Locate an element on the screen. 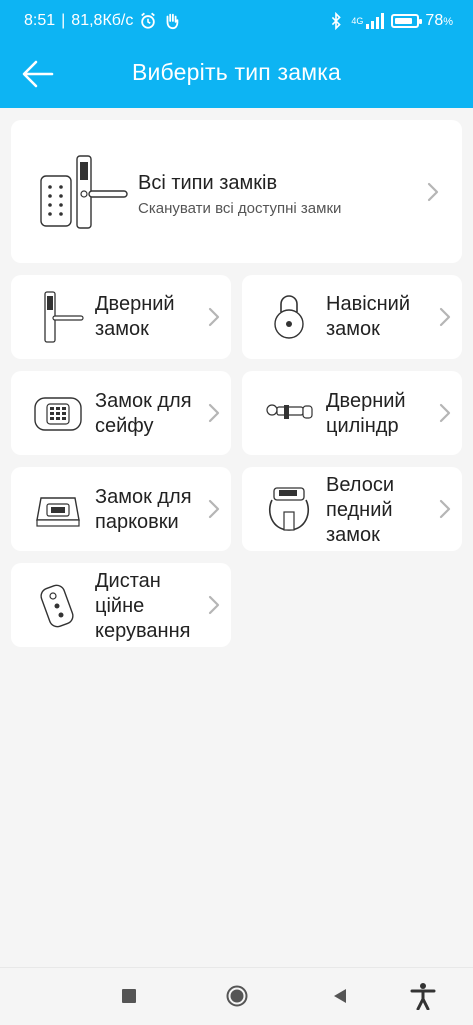  recent-apps-button is located at coordinates (129, 996).